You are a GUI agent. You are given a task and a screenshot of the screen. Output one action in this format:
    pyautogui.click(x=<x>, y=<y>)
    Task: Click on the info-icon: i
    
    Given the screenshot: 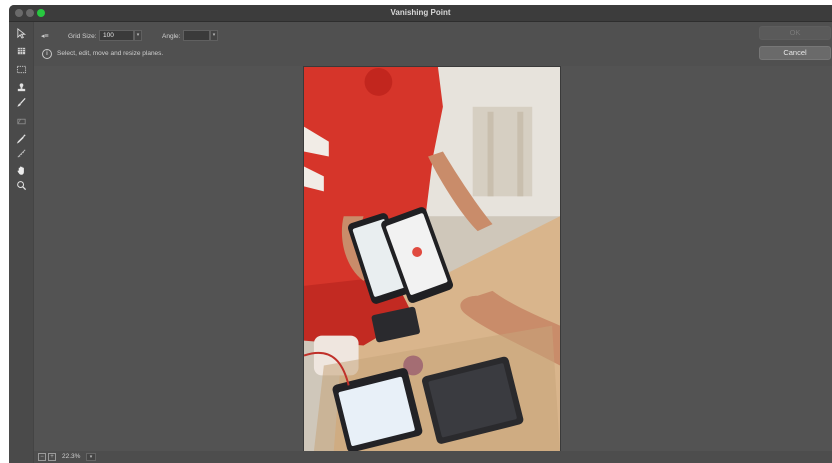 What is the action you would take?
    pyautogui.click(x=47, y=54)
    